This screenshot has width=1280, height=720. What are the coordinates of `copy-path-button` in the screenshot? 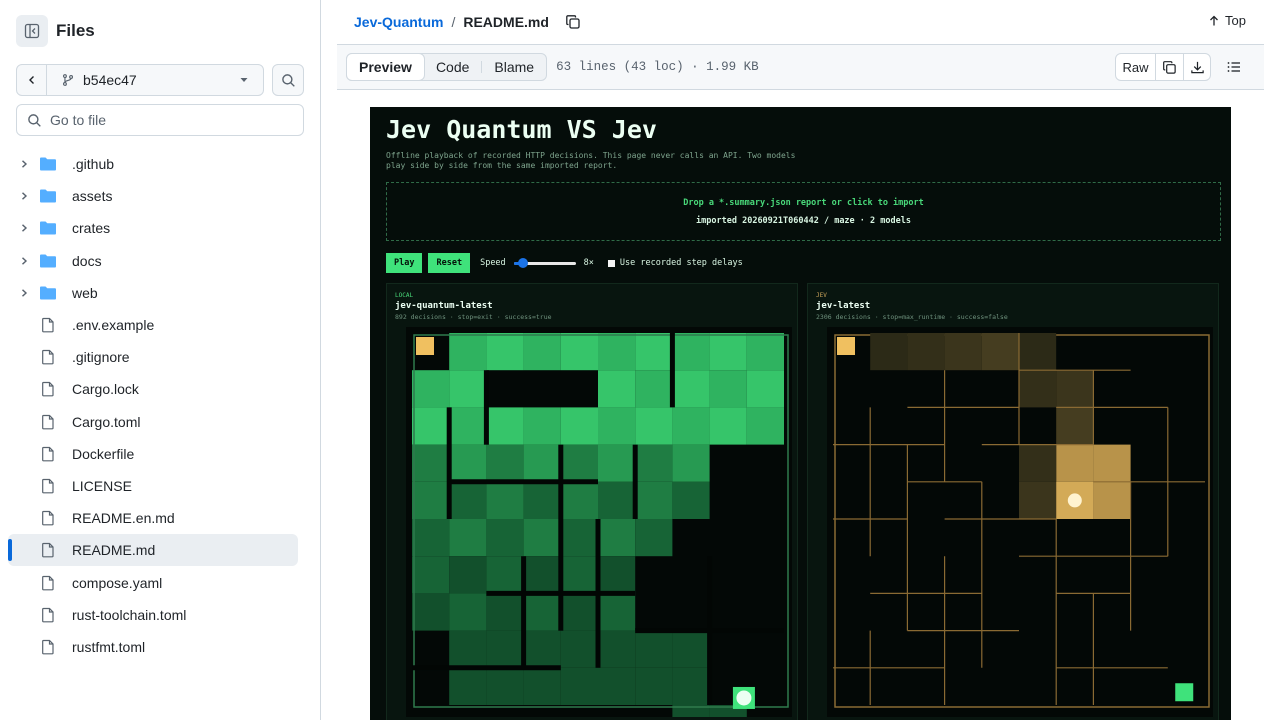 It's located at (573, 22).